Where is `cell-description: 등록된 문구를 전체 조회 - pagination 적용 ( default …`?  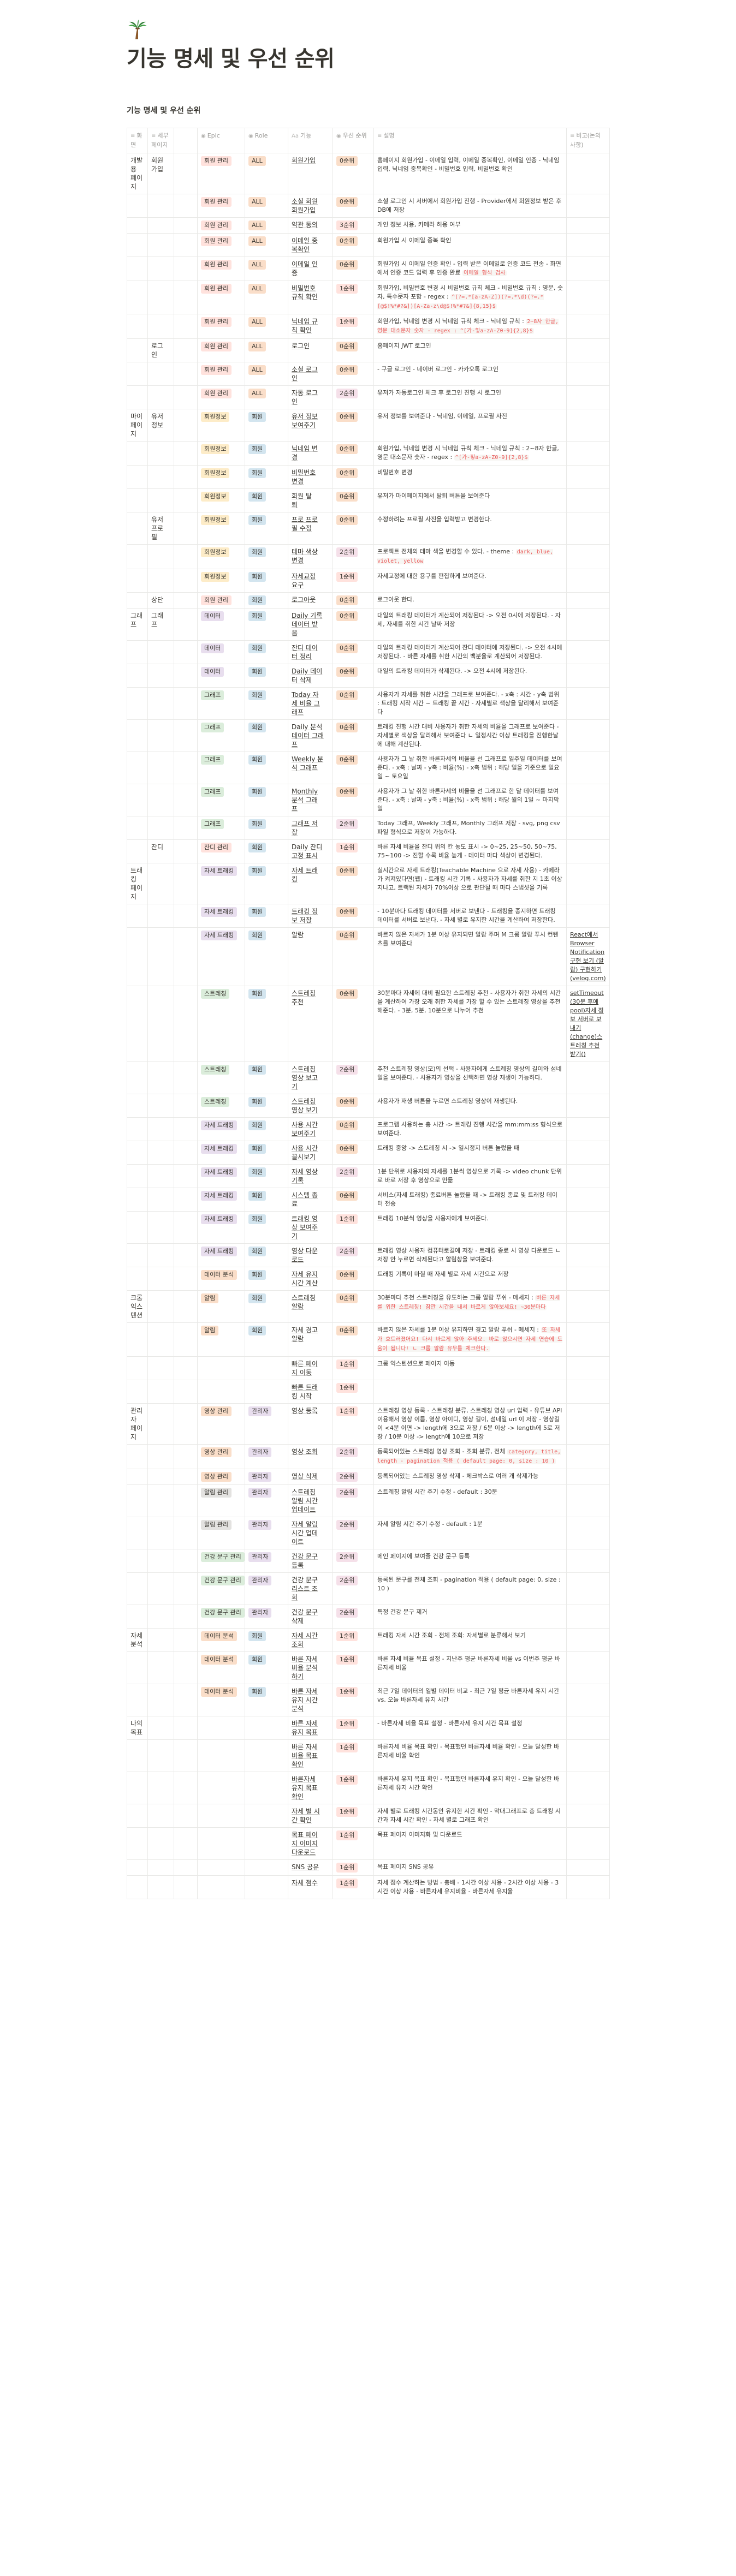
cell-description: 등록된 문구를 전체 조회 - pagination 적용 ( default … is located at coordinates (470, 1588).